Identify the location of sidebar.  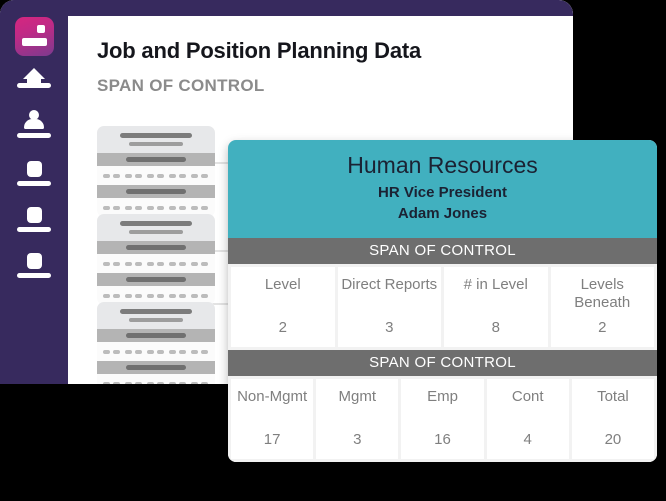
(34, 192).